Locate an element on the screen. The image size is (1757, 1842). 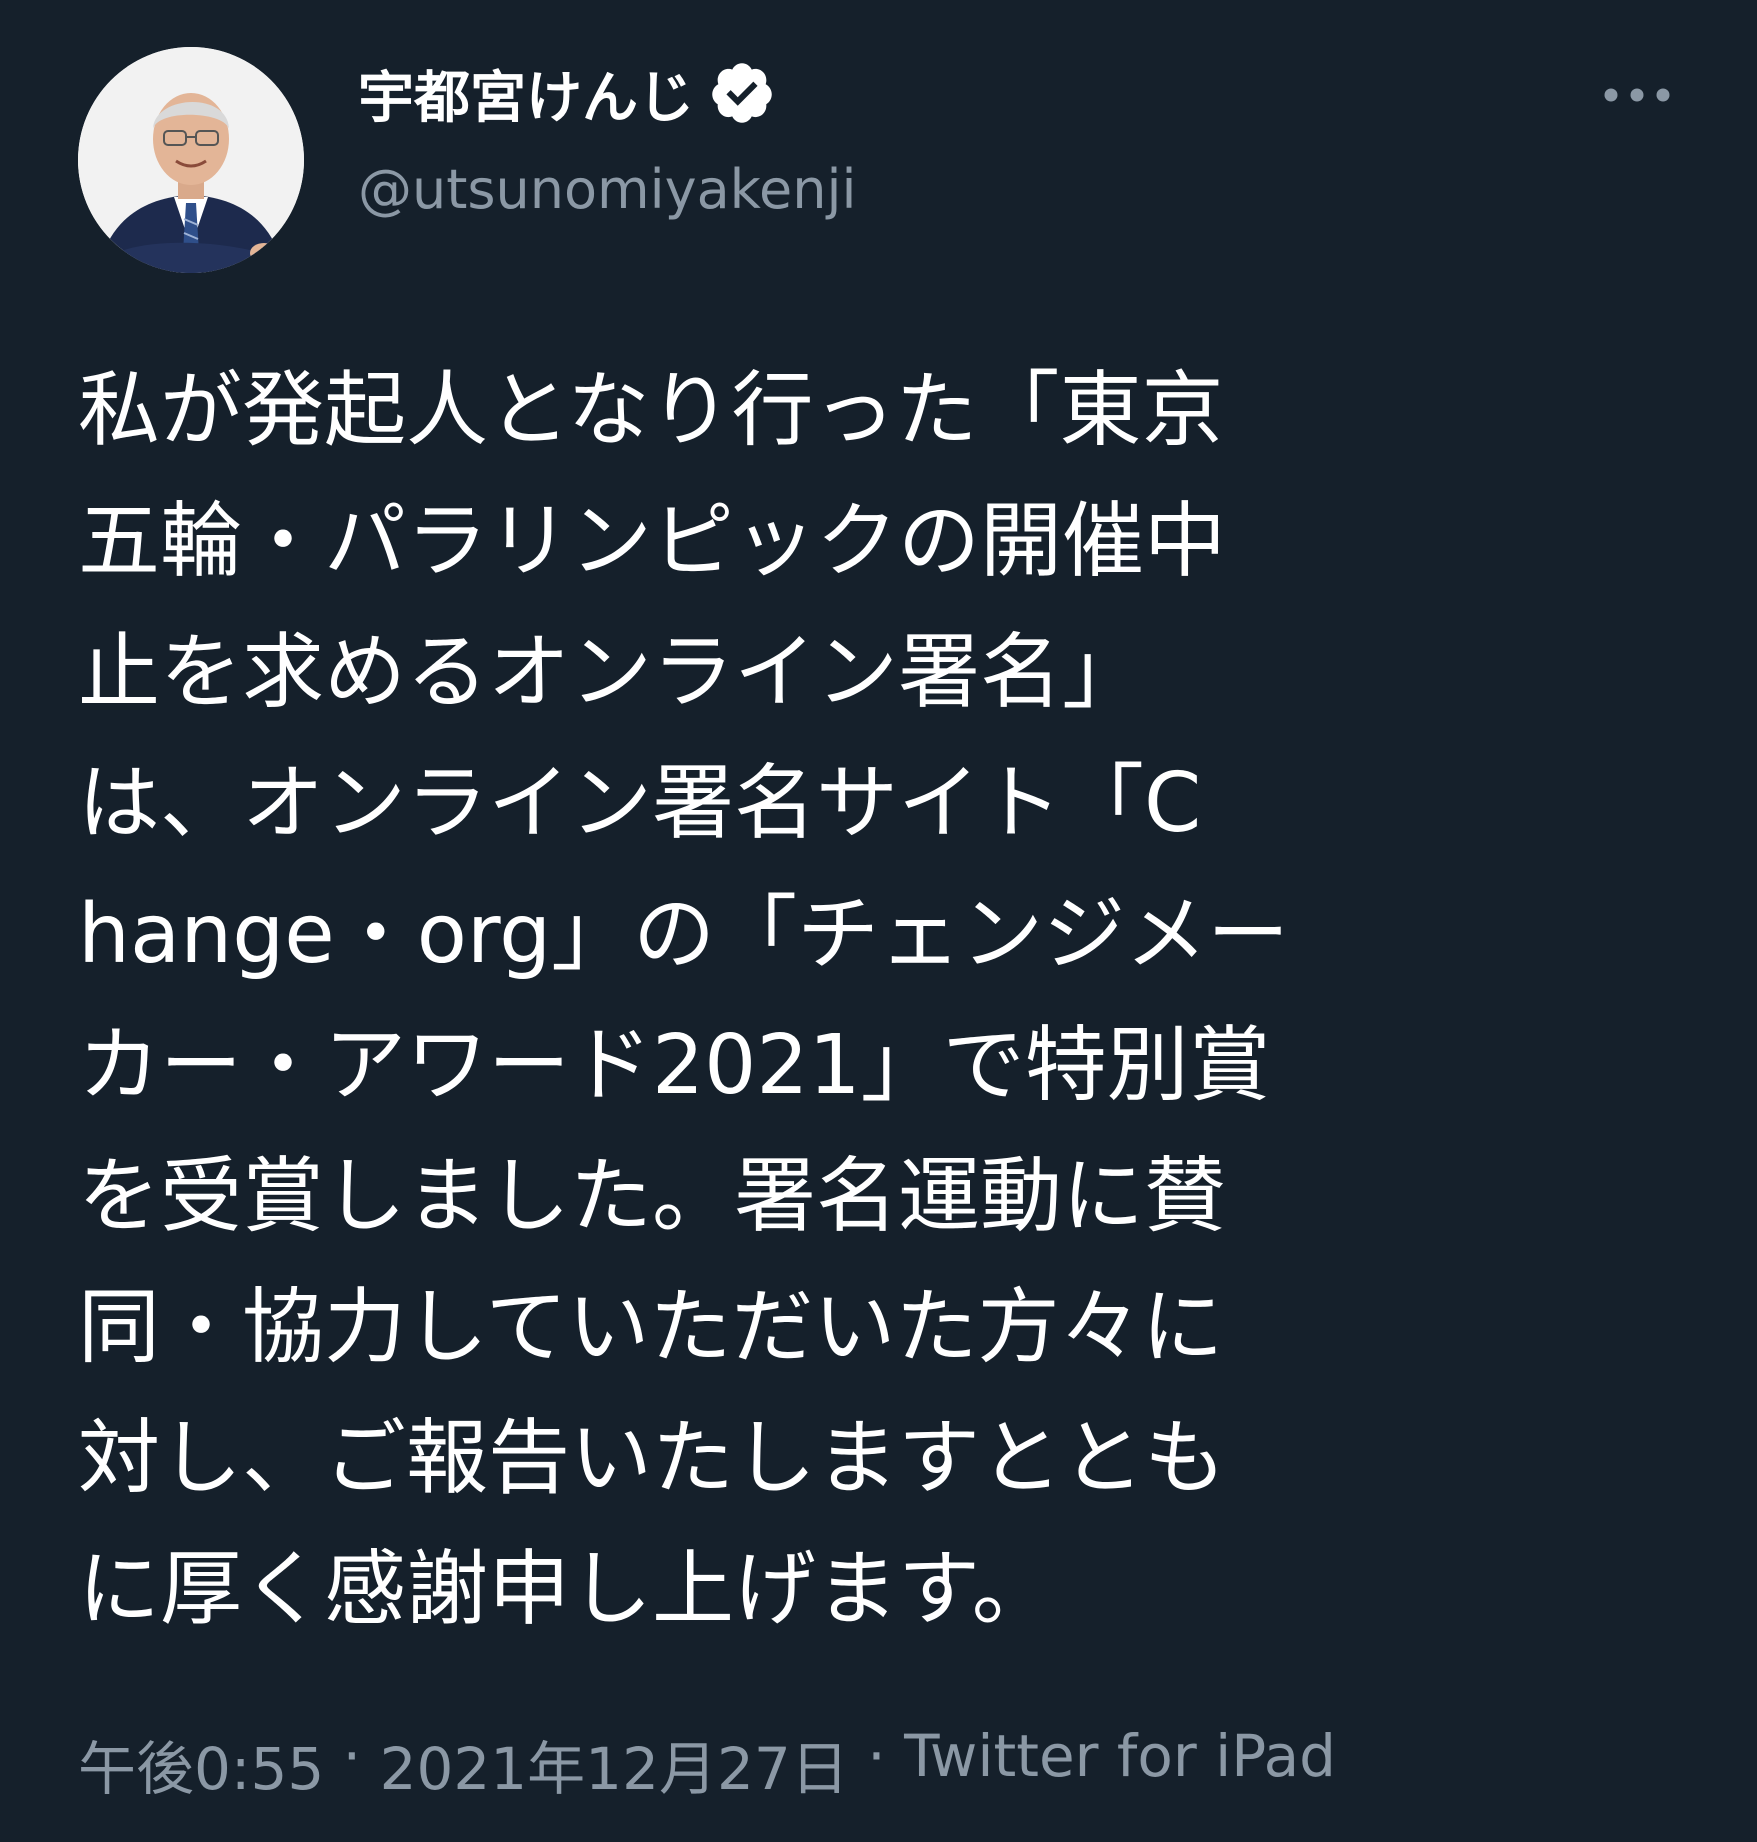
tweet-meta: 午後0:55 · 2021年12月27日 · Twitter for iPad is located at coordinates (707, 1764).